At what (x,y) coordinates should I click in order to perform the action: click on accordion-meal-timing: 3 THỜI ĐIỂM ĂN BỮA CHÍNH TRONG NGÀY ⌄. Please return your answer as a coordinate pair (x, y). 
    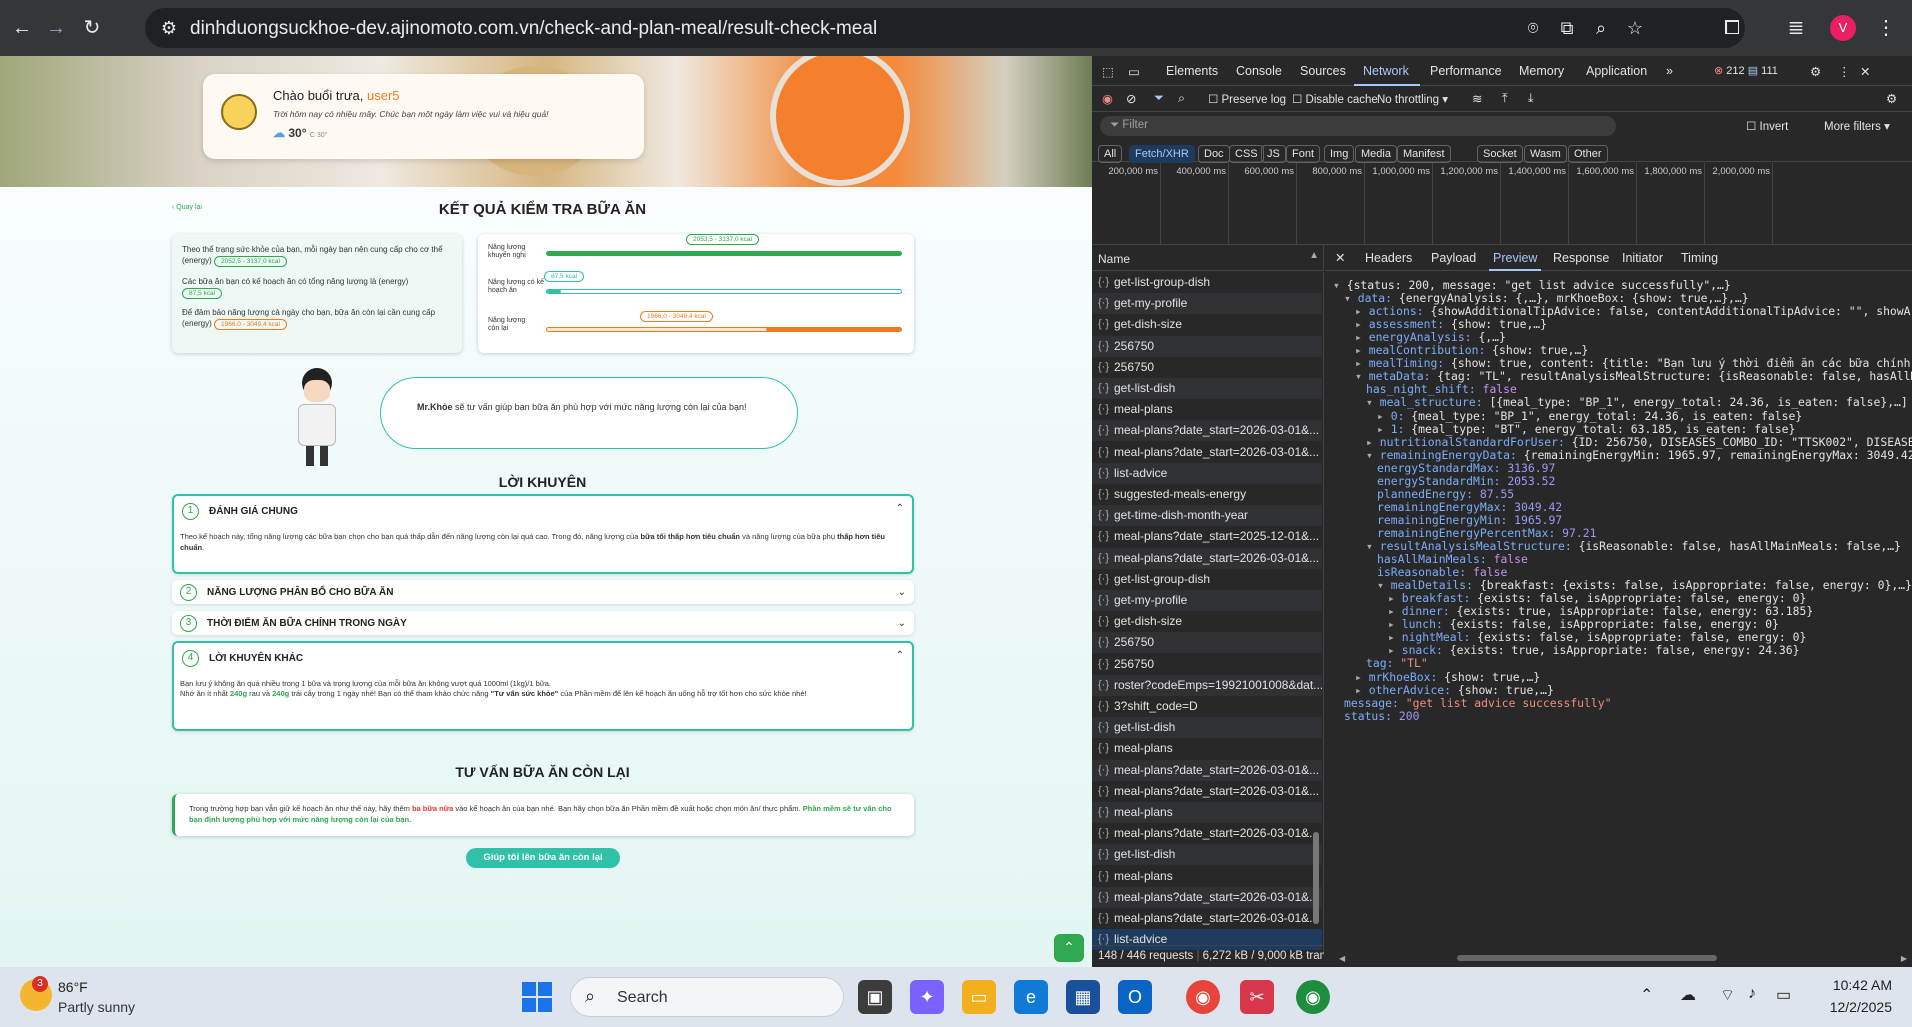
    Looking at the image, I should click on (543, 623).